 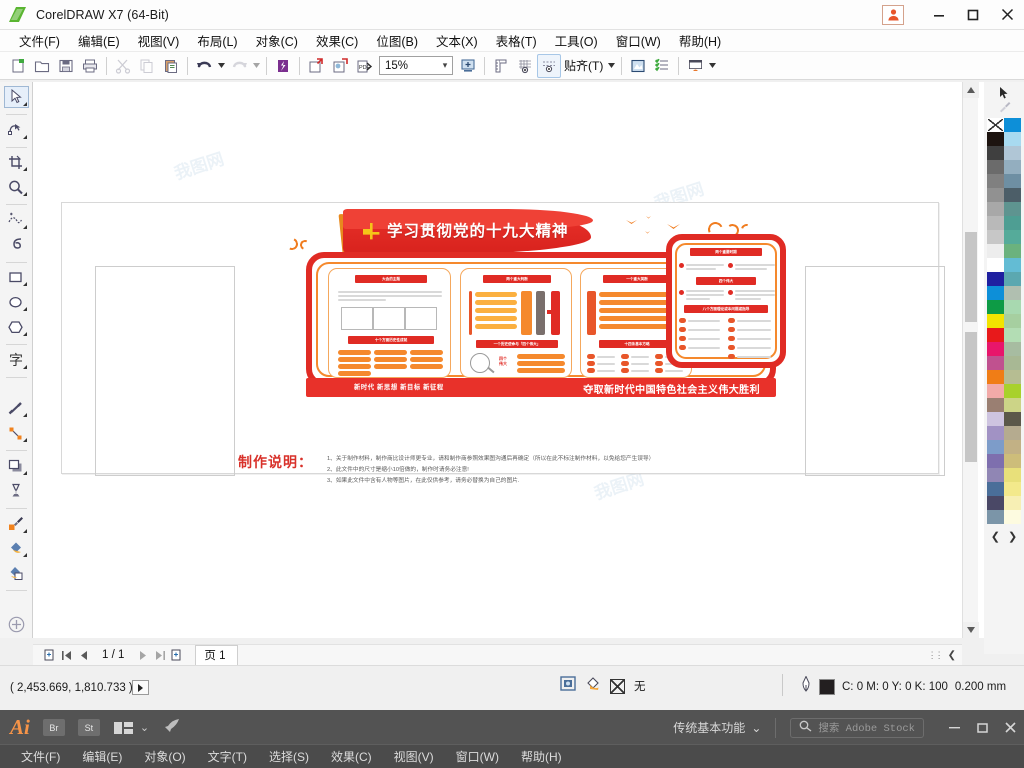 What do you see at coordinates (16, 360) in the screenshot?
I see `tool-text: 字` at bounding box center [16, 360].